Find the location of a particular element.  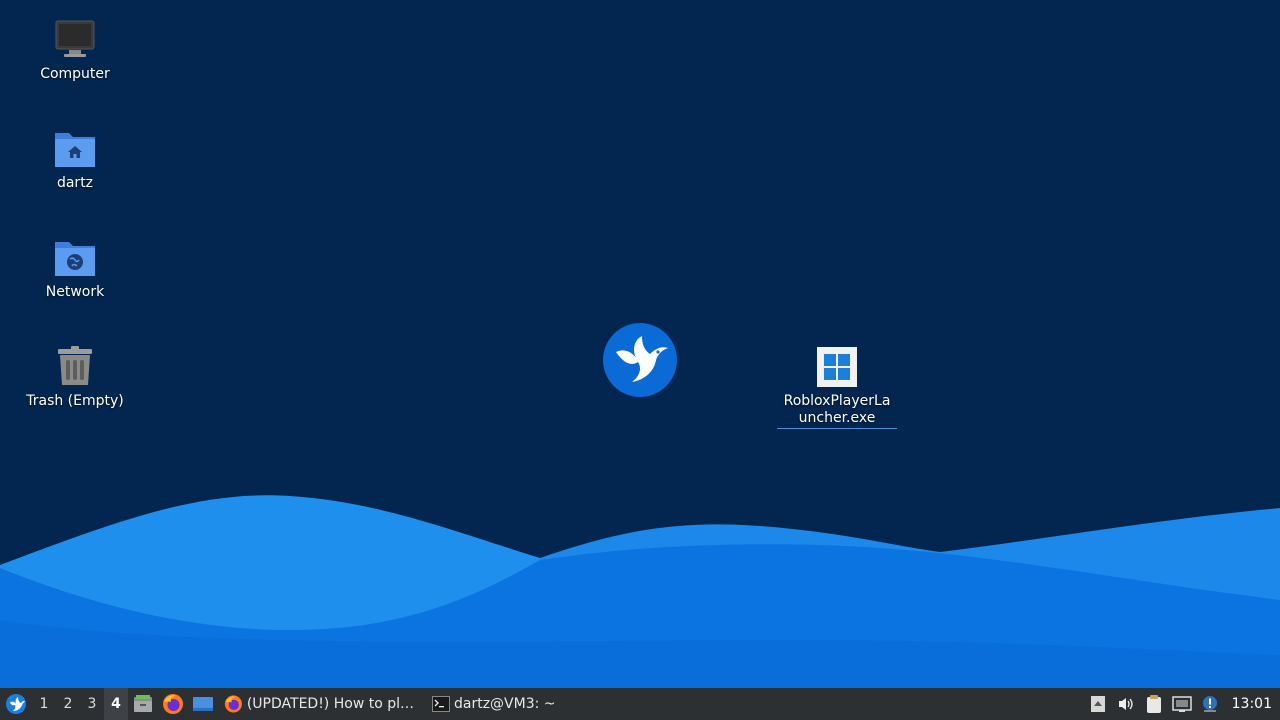

show-desktop-icon is located at coordinates (203, 704).